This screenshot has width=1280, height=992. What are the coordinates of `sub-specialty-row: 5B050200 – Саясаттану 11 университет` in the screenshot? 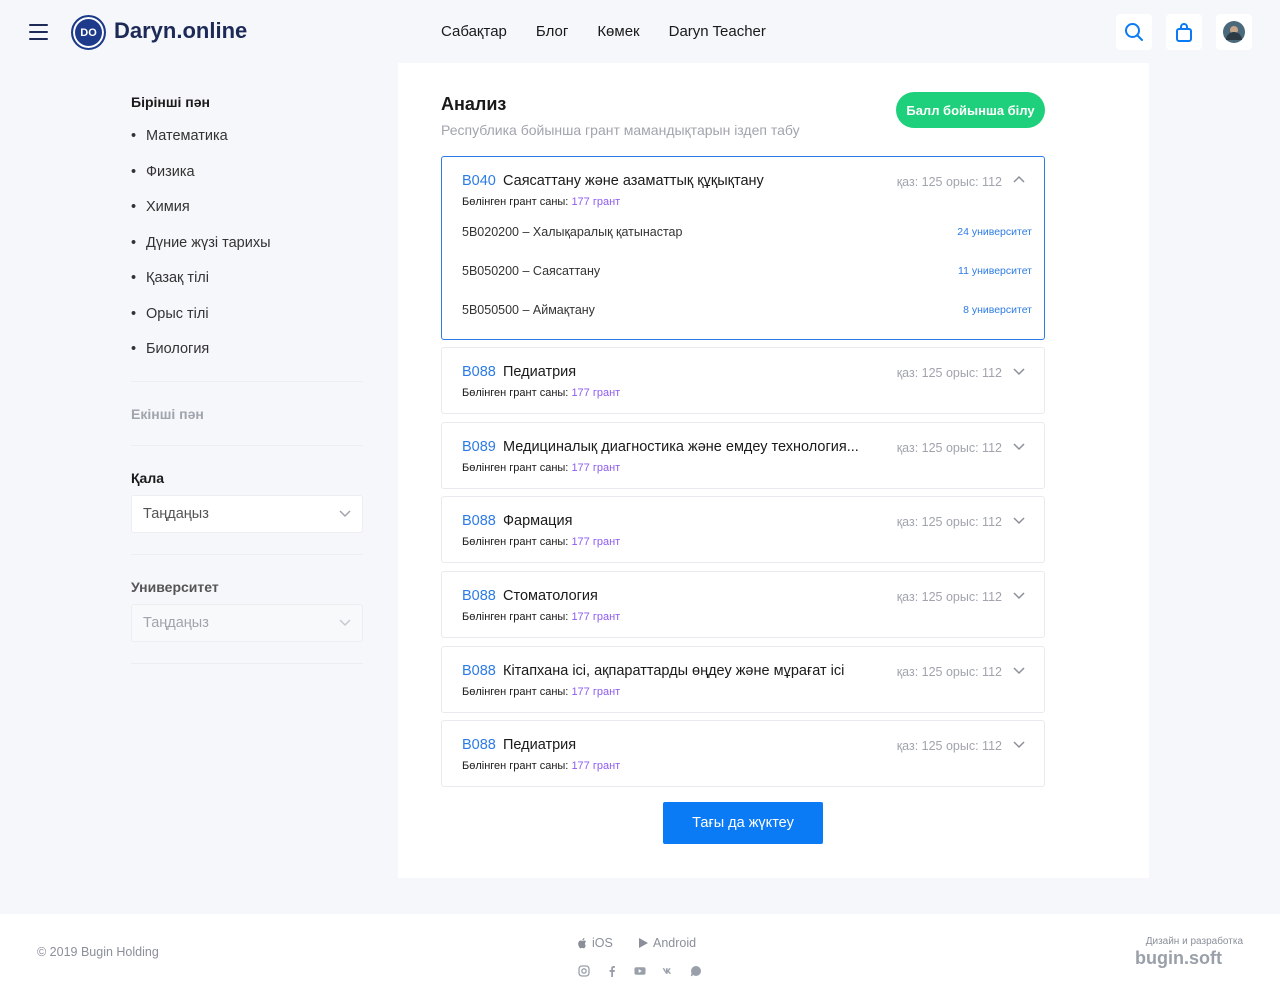 It's located at (747, 271).